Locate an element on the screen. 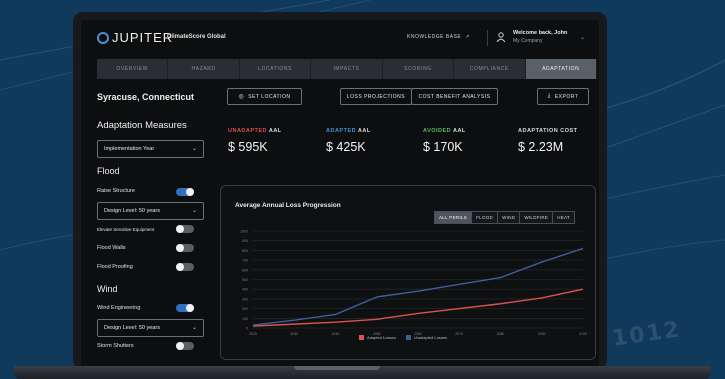 The width and height of the screenshot is (725, 379). adapted-losses-line is located at coordinates (418, 307).